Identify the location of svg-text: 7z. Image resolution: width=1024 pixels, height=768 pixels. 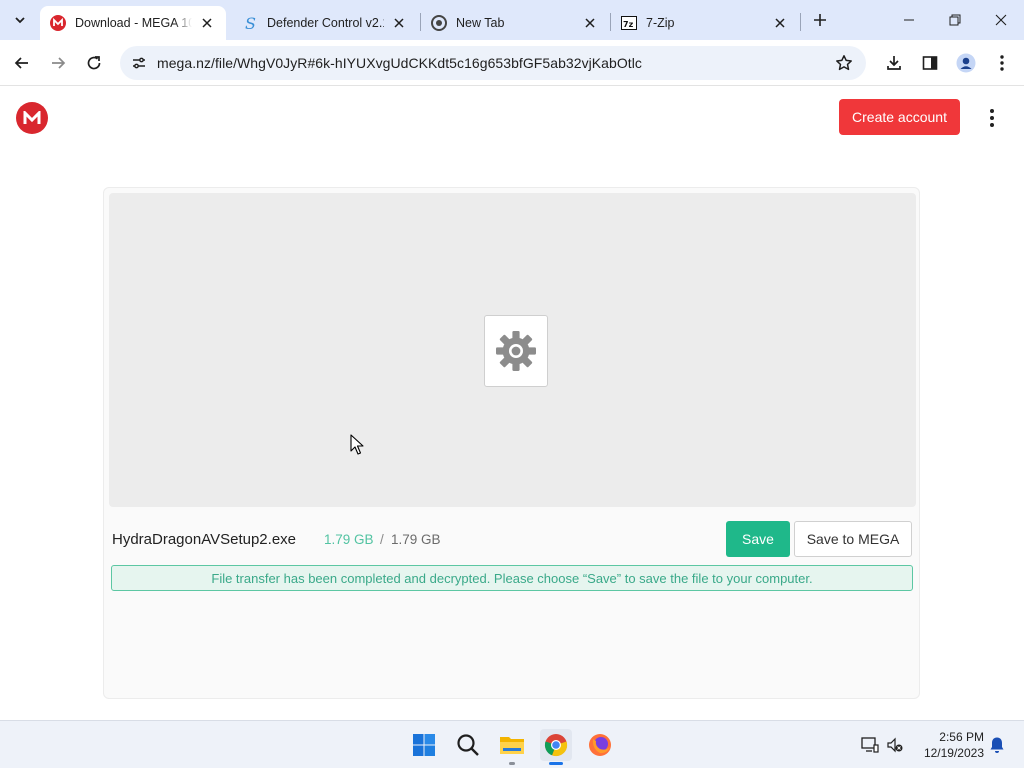
(628, 24).